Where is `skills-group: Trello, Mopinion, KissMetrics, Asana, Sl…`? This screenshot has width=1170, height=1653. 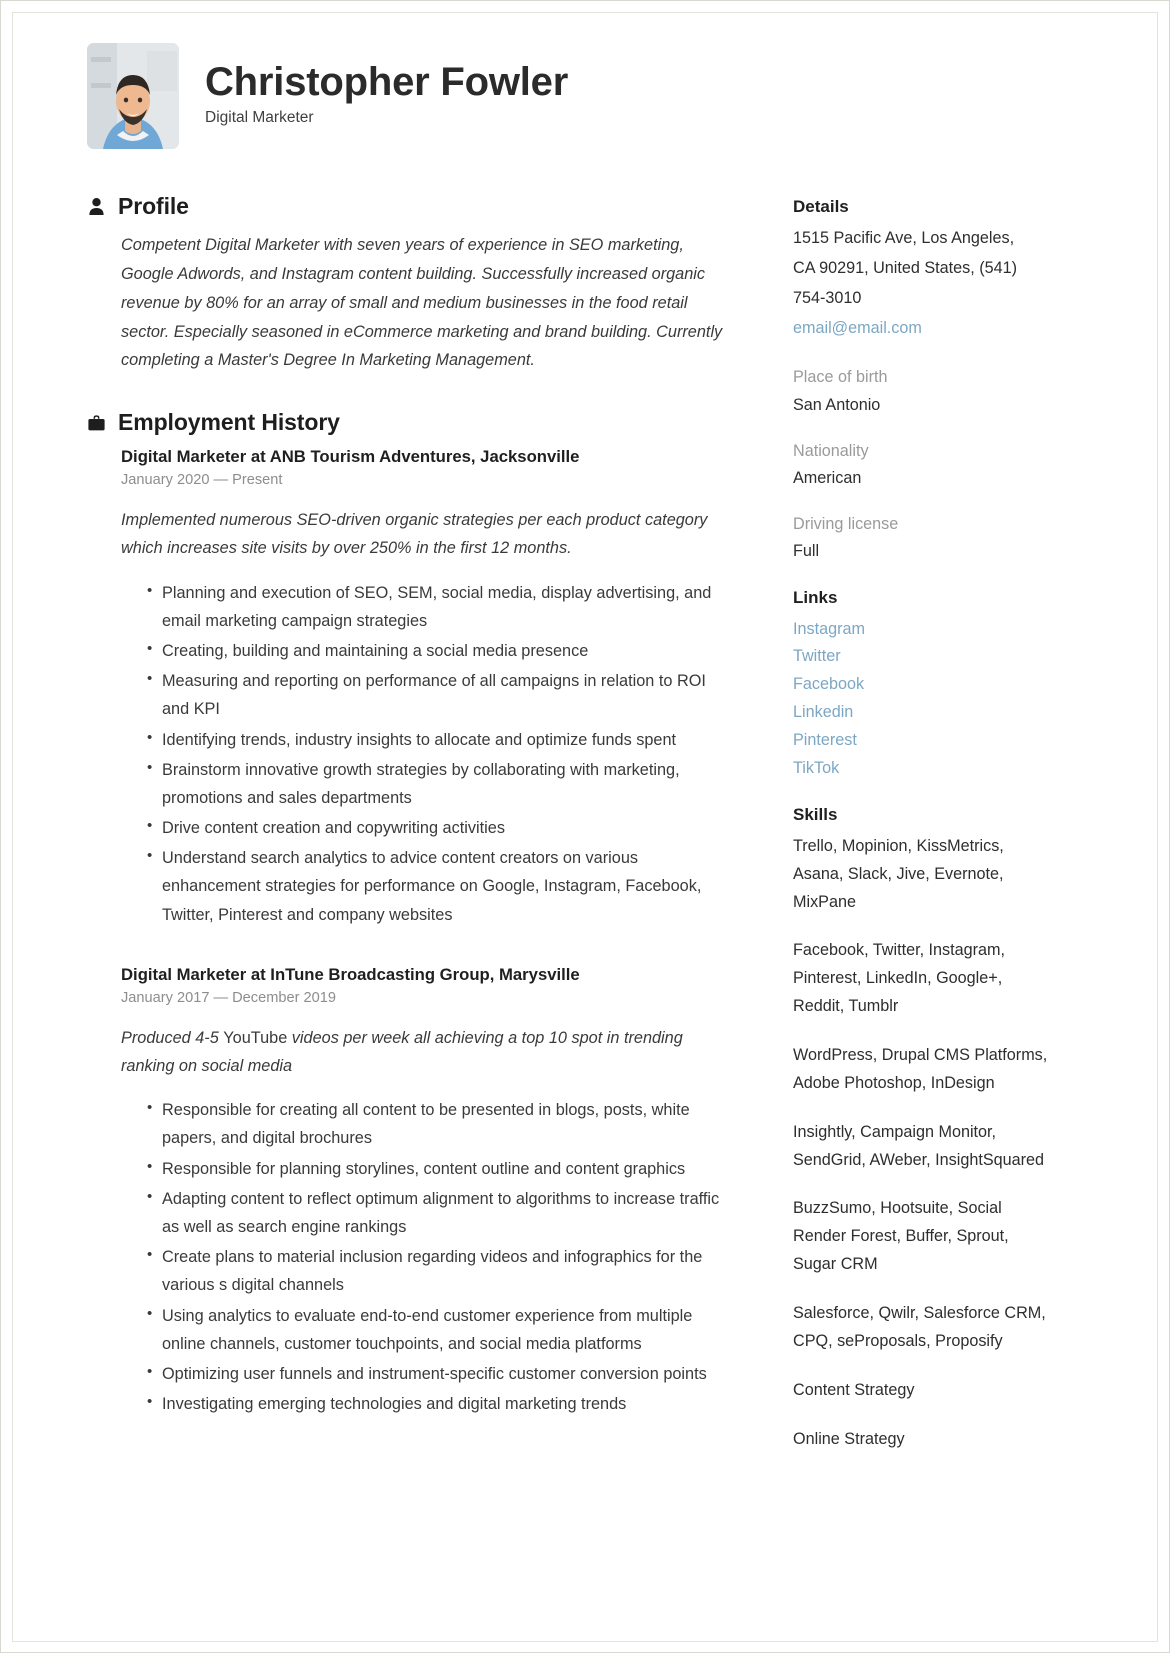 skills-group: Trello, Mopinion, KissMetrics, Asana, Sl… is located at coordinates (898, 873).